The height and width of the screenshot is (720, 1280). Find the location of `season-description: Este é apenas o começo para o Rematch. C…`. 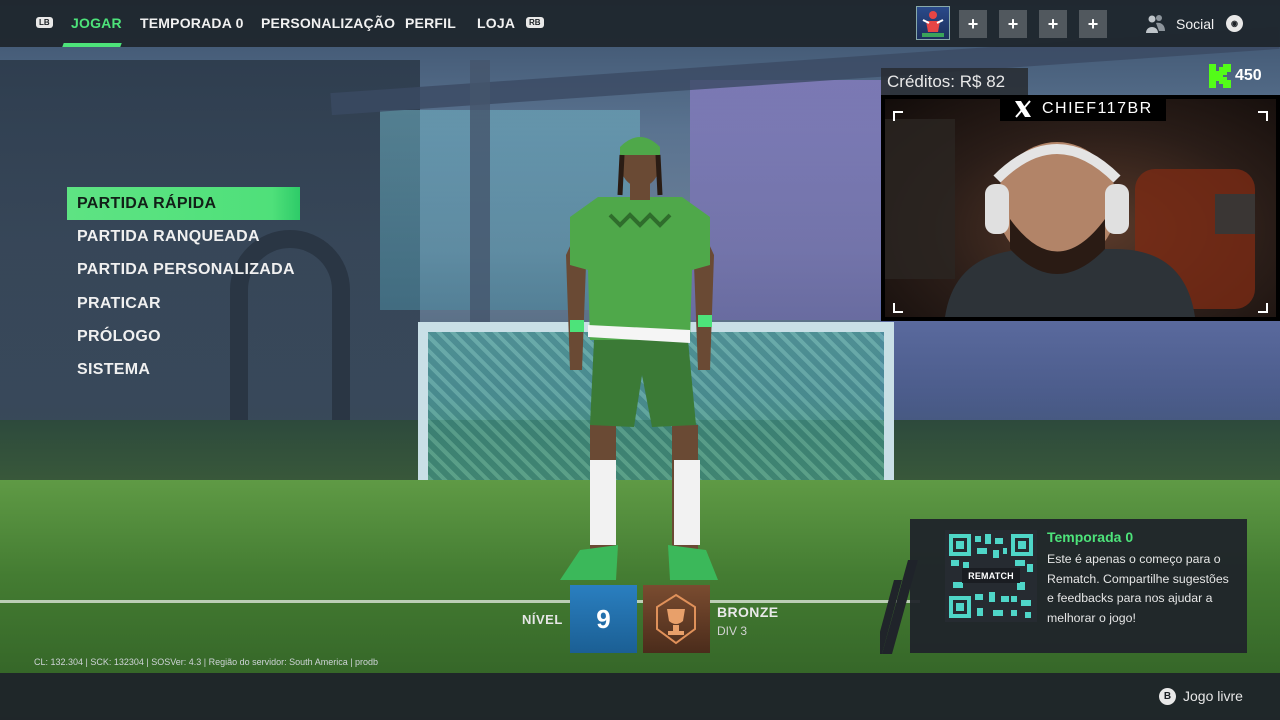

season-description: Este é apenas o começo para o Rematch. C… is located at coordinates (1138, 588).